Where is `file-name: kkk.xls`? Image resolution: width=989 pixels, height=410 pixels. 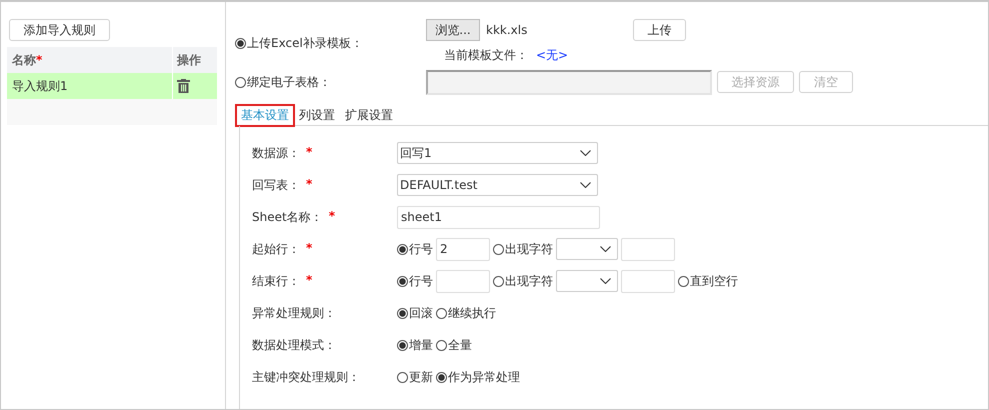 file-name: kkk.xls is located at coordinates (506, 30).